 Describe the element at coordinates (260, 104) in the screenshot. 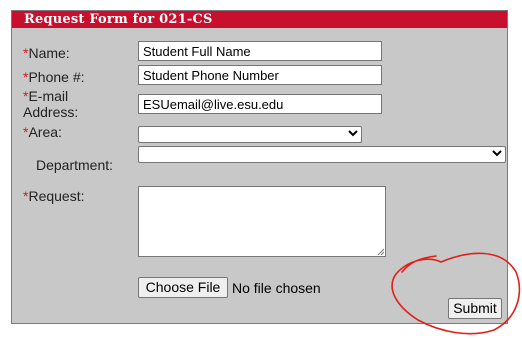

I see `email-input` at that location.